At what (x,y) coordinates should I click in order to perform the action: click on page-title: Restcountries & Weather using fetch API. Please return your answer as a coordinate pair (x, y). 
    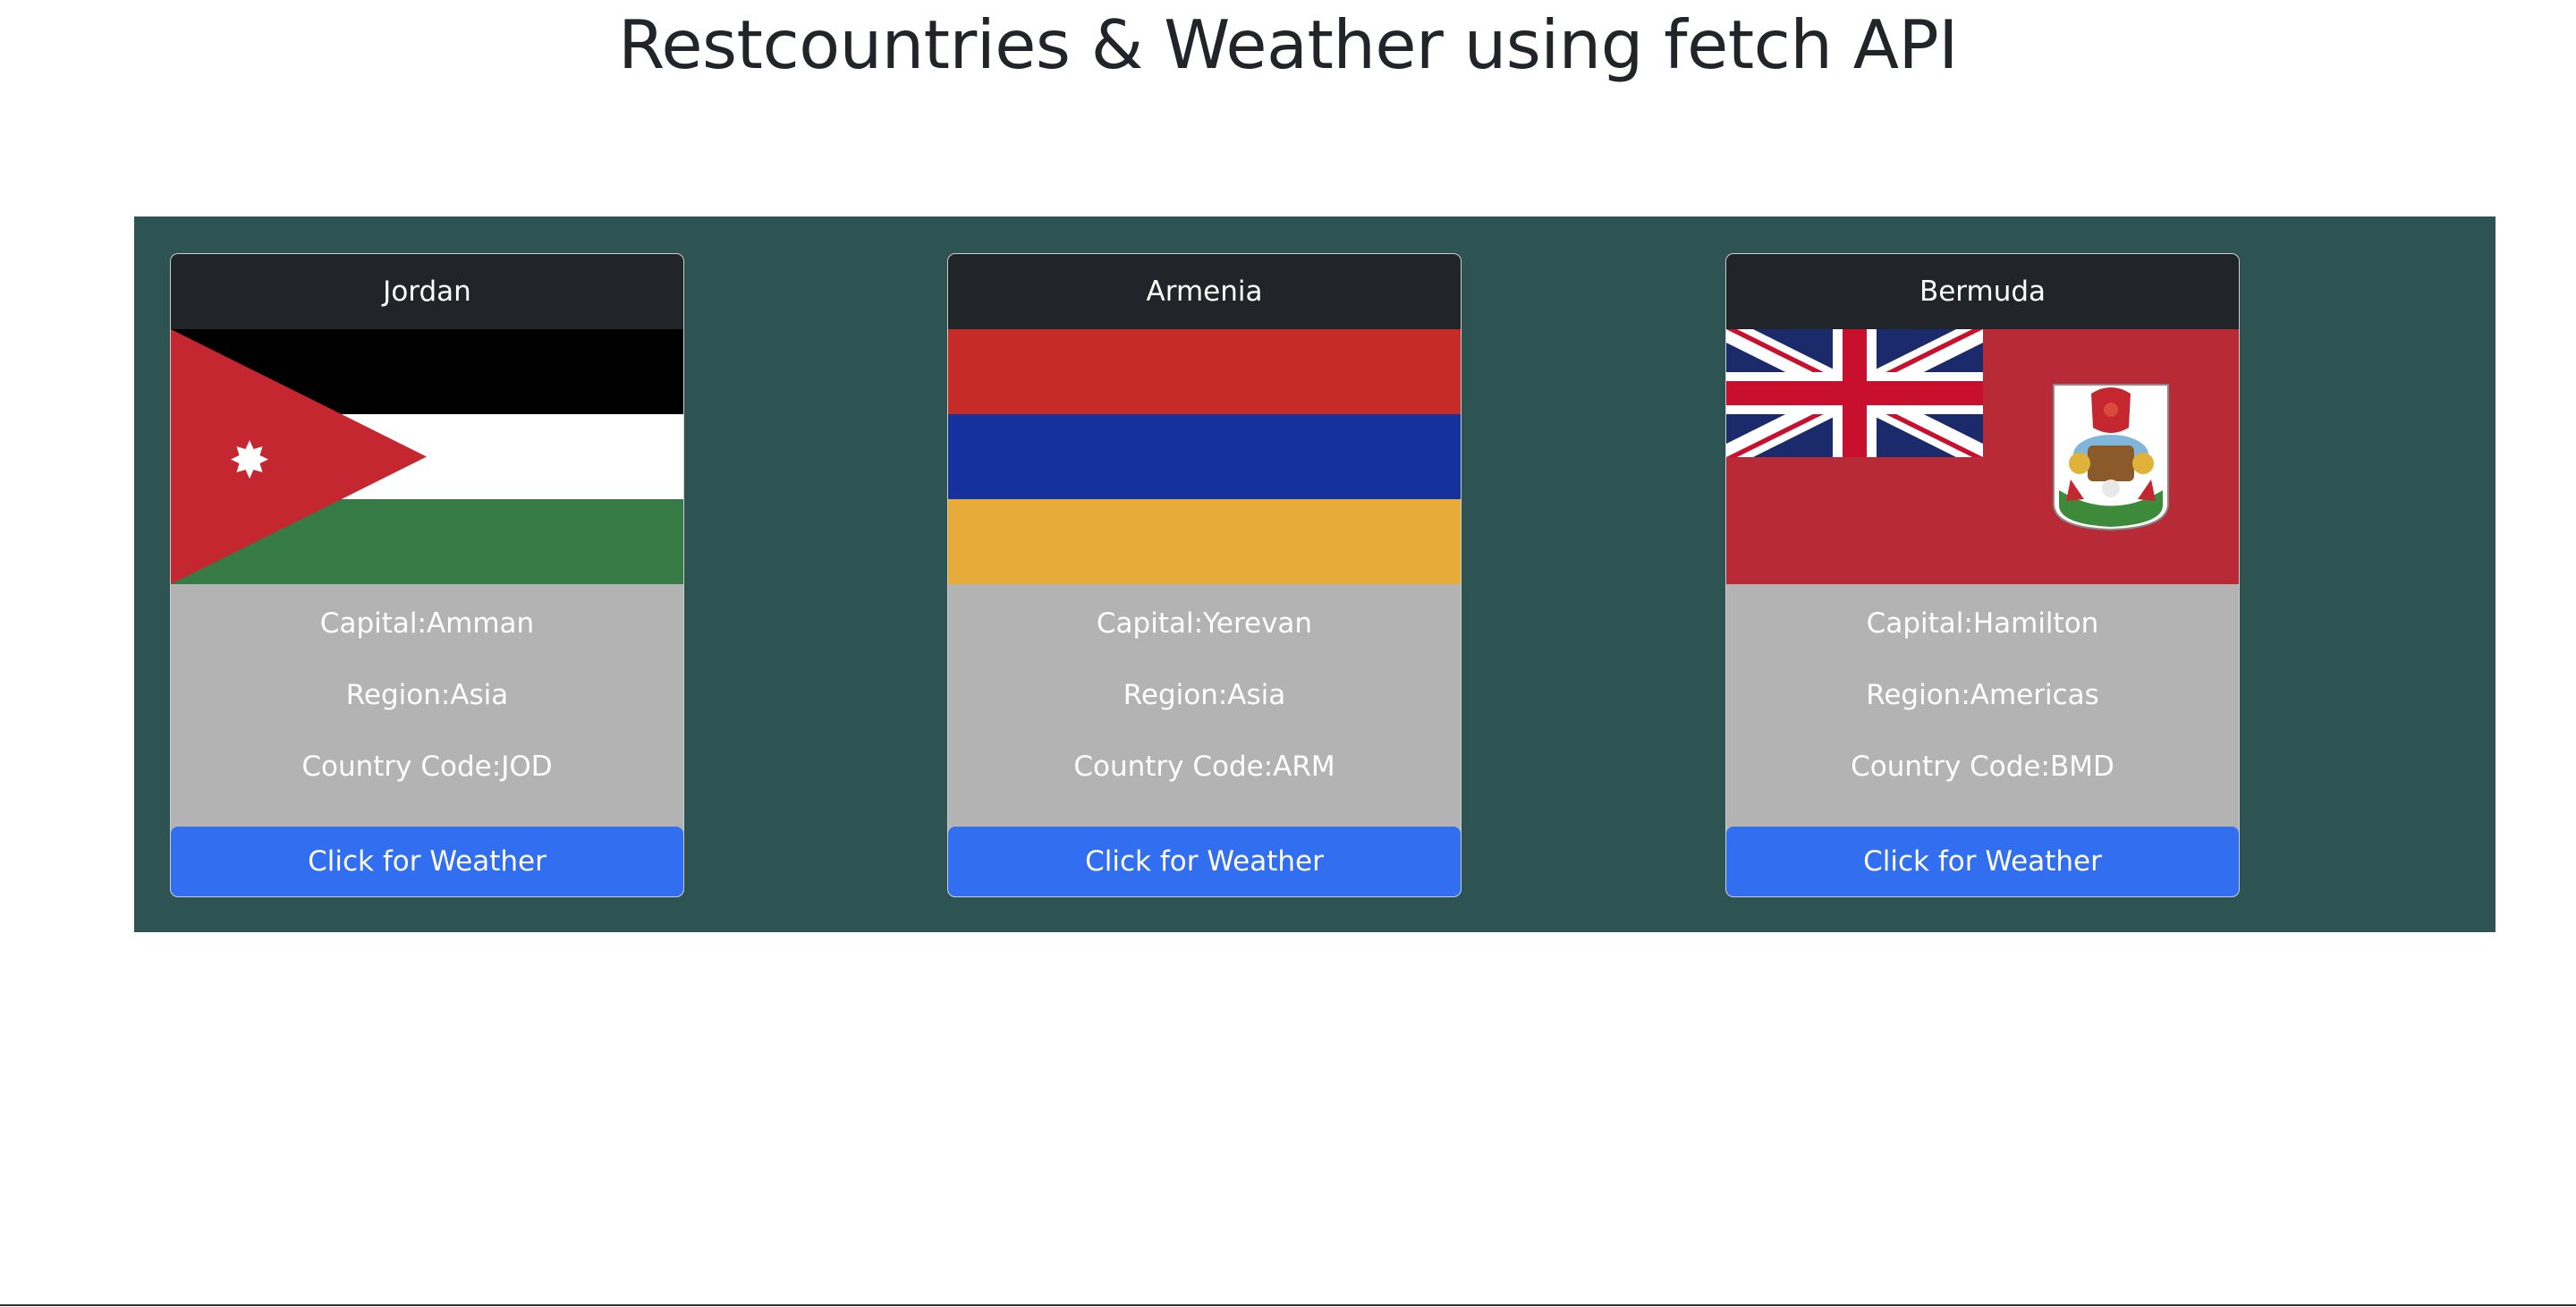
    Looking at the image, I should click on (1288, 44).